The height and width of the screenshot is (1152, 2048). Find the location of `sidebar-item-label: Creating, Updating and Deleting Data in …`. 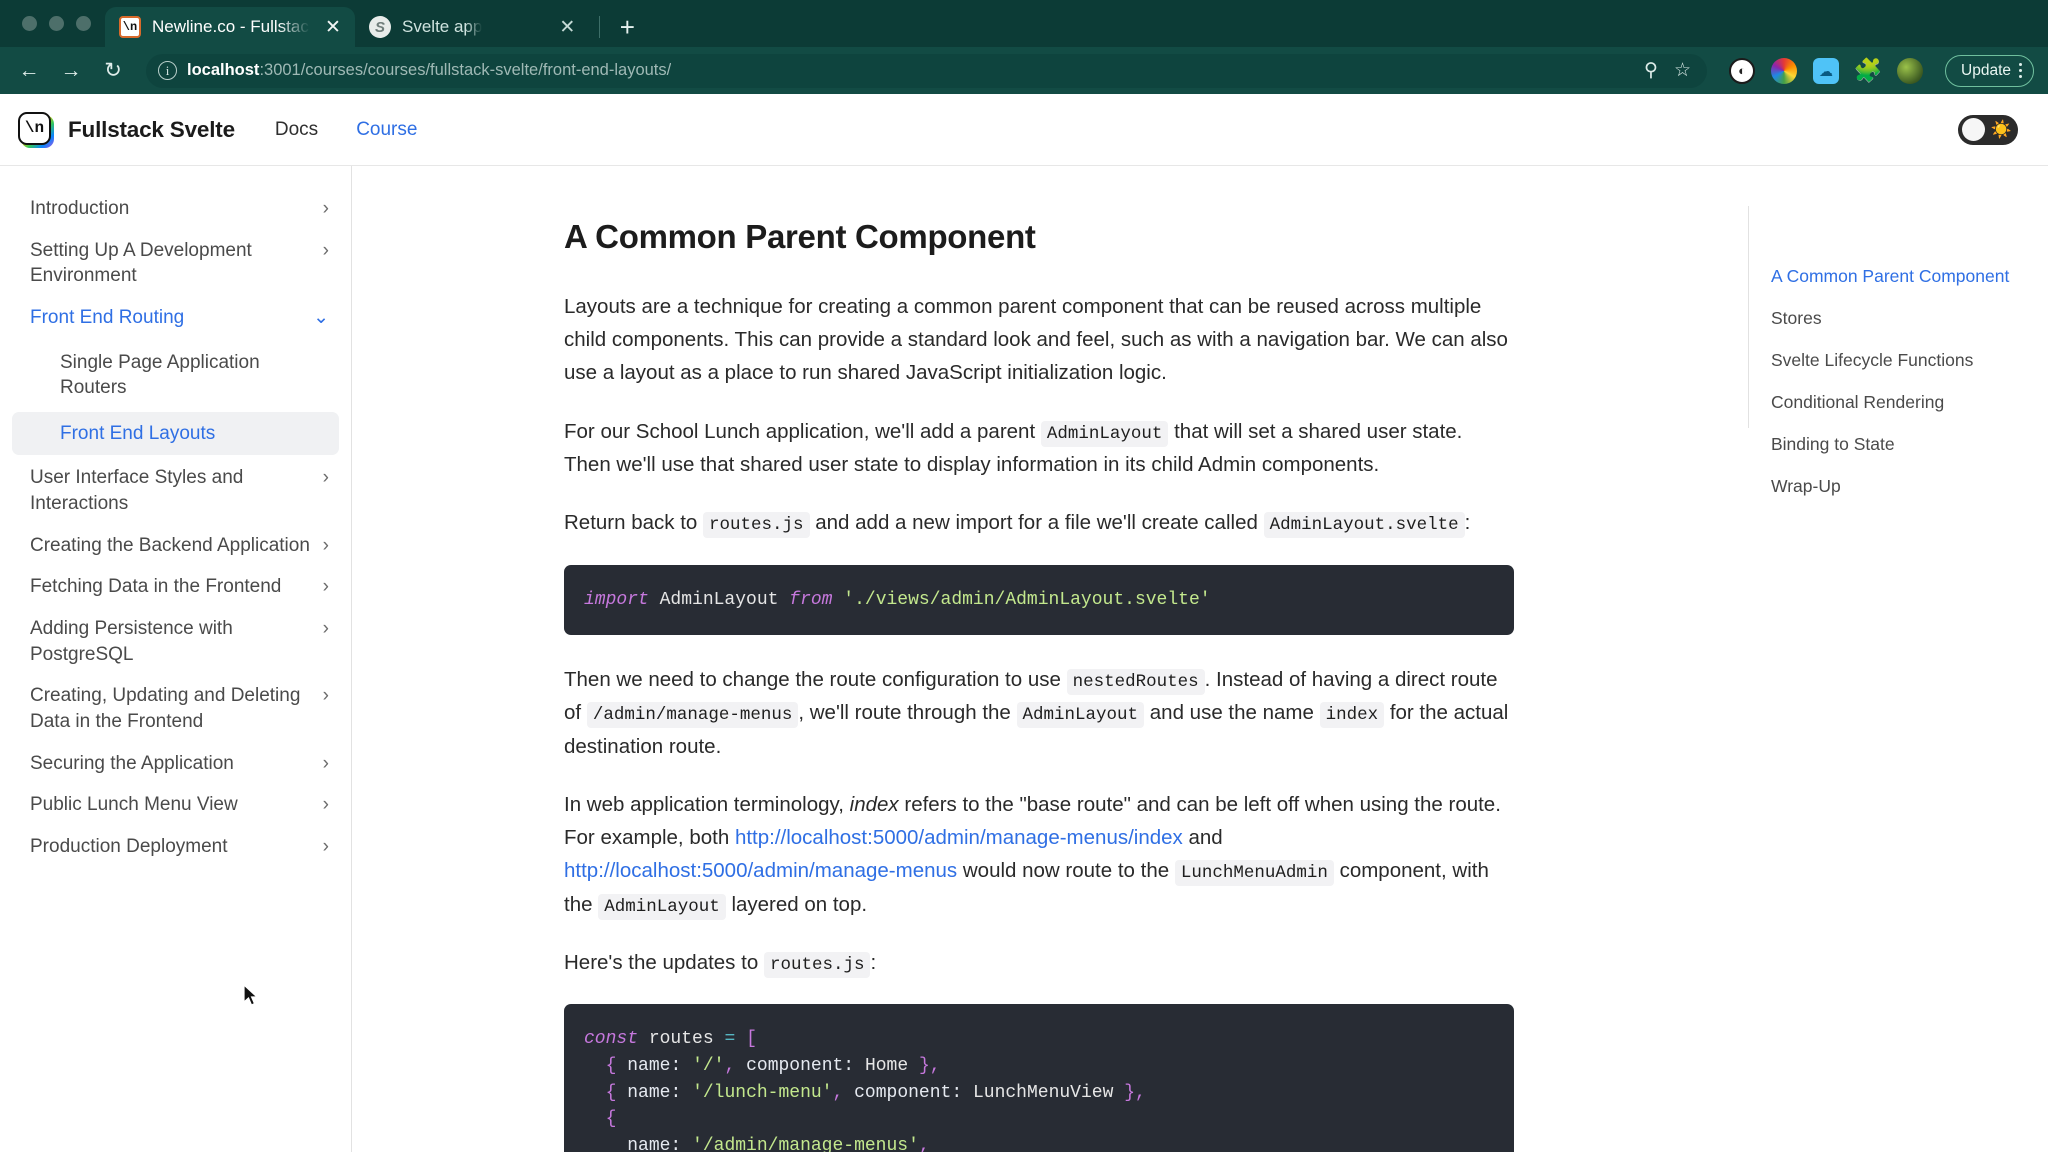

sidebar-item-label: Creating, Updating and Deleting Data in … is located at coordinates (165, 708).